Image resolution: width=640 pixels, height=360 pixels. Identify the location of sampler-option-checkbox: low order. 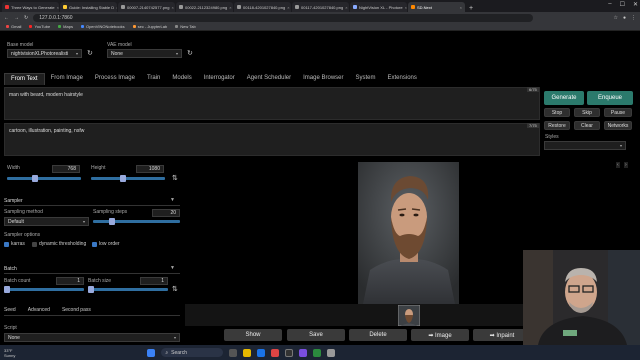
(106, 244).